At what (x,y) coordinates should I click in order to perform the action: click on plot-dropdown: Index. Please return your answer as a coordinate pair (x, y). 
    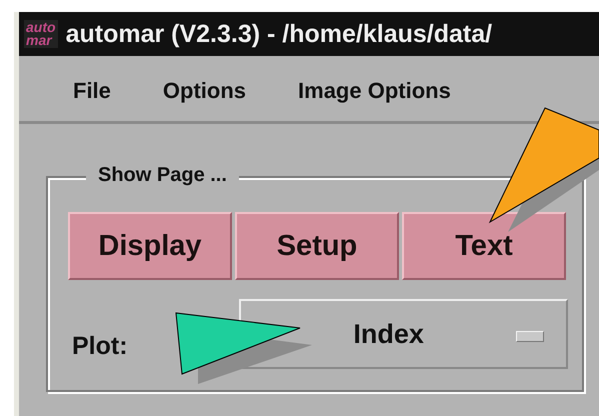
    Looking at the image, I should click on (403, 334).